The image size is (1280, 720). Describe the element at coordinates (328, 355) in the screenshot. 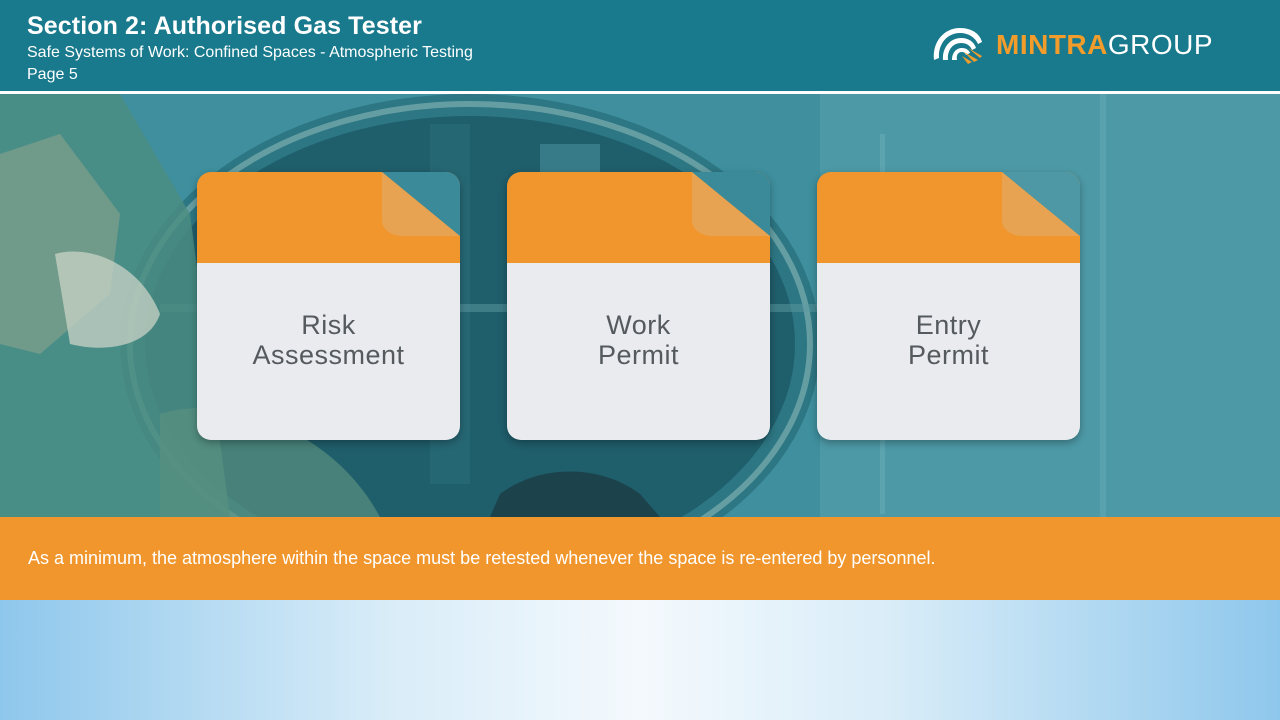

I see `card-label-line2: Assessment` at that location.